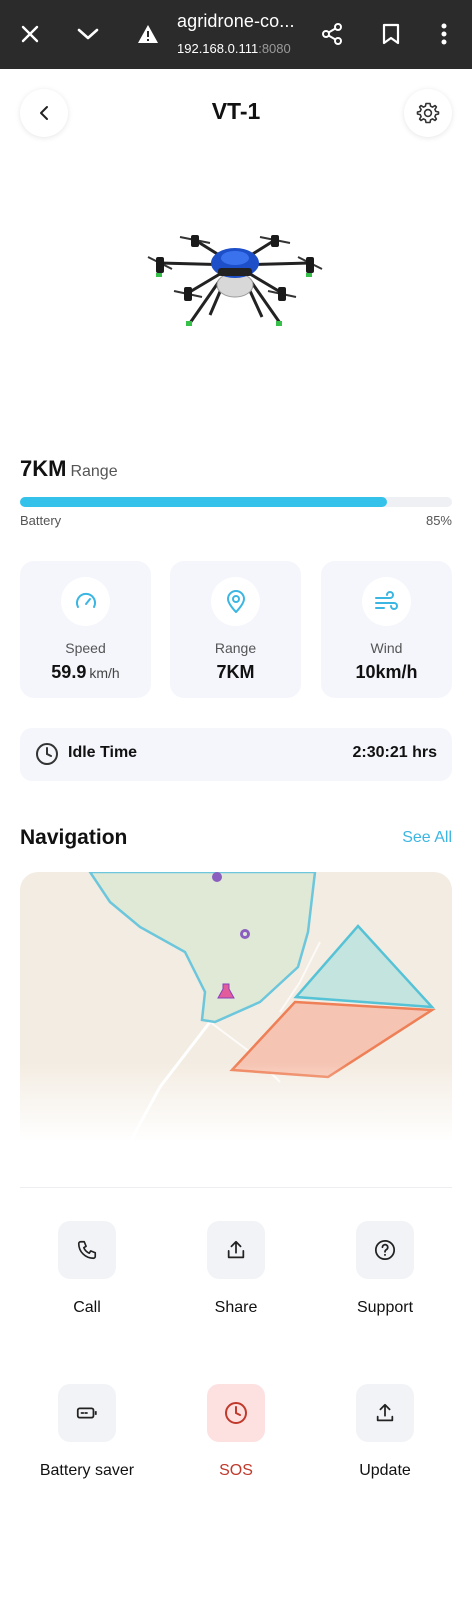 This screenshot has height=1600, width=472. Describe the element at coordinates (395, 752) in the screenshot. I see `idle-time-value: 2:30:21 hrs` at that location.